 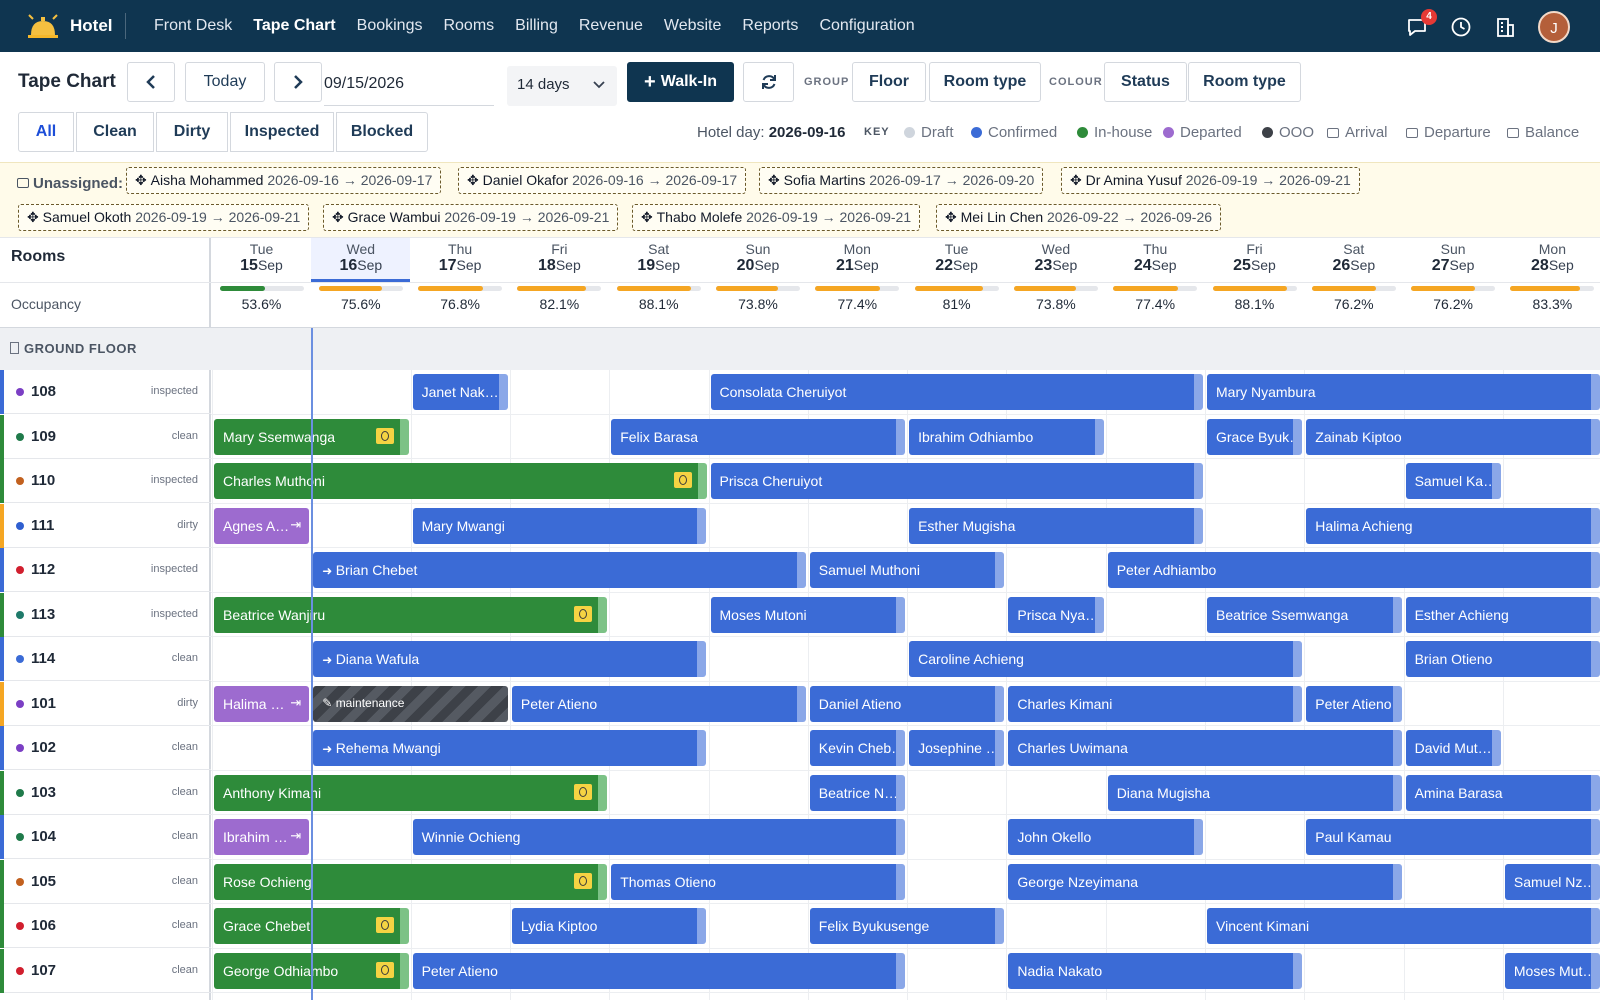 What do you see at coordinates (262, 837) in the screenshot?
I see `booking-bar: Ibrahim … ⇥` at bounding box center [262, 837].